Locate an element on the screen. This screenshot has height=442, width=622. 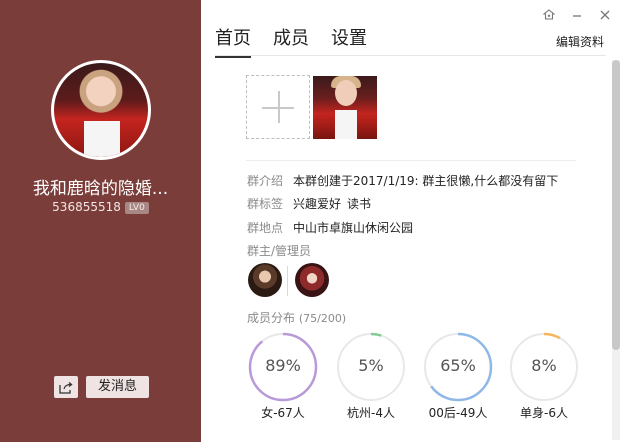
tag-item: 兴趣爱好 is located at coordinates (317, 203).